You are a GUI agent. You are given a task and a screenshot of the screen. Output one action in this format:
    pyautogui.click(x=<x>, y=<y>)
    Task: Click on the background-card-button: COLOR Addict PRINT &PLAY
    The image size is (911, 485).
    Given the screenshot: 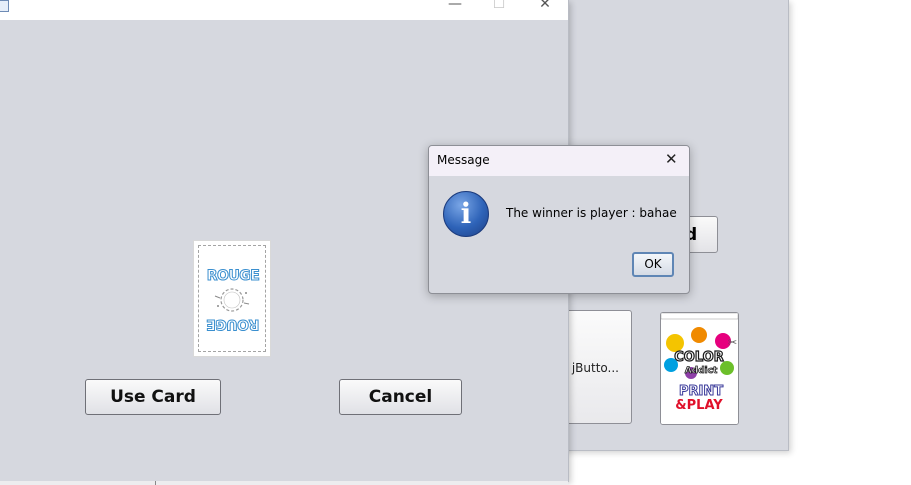 What is the action you would take?
    pyautogui.click(x=699, y=368)
    